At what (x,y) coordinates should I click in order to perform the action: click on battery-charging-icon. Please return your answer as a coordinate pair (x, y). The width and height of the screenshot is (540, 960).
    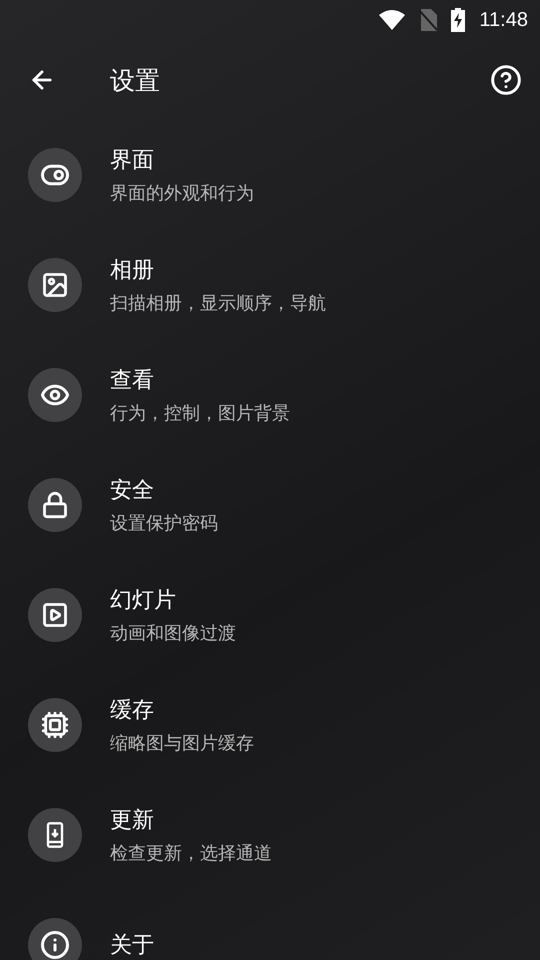
    Looking at the image, I should click on (458, 20).